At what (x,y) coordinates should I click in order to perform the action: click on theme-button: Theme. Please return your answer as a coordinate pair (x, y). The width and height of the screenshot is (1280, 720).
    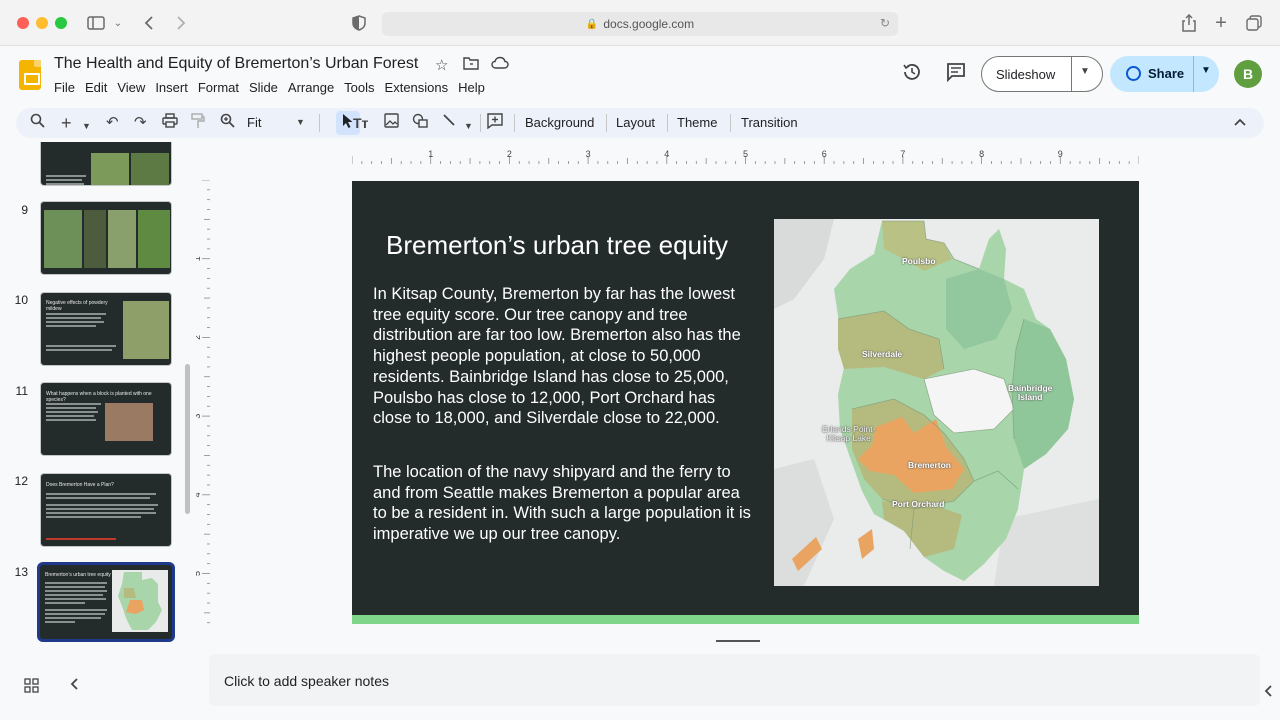
    Looking at the image, I should click on (697, 122).